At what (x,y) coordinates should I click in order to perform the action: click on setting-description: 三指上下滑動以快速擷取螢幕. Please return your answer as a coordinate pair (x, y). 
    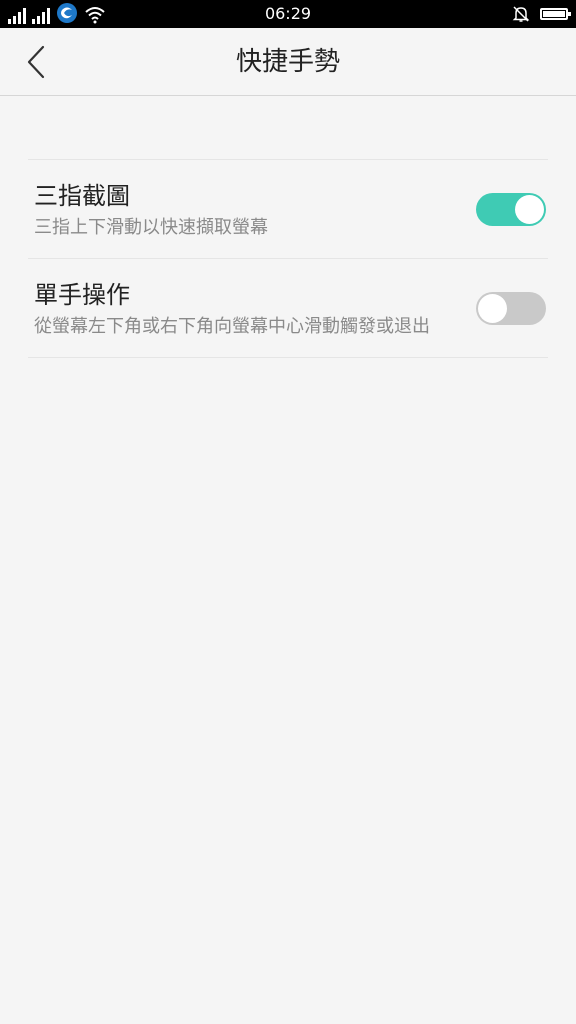
    Looking at the image, I should click on (151, 227).